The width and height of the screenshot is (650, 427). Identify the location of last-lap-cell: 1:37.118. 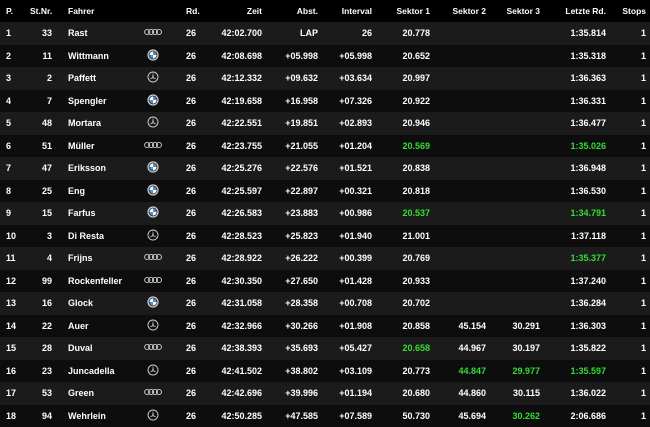
(581, 236).